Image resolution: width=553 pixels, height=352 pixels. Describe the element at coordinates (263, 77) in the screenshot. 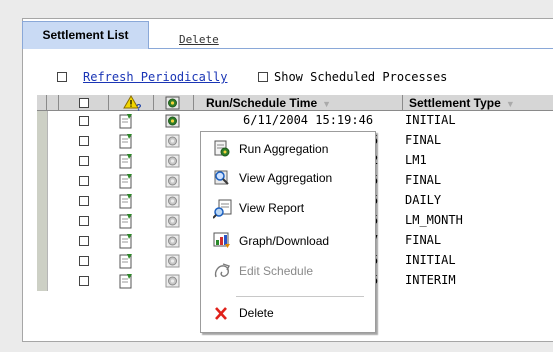

I see `show-scheduled-checkbox` at that location.